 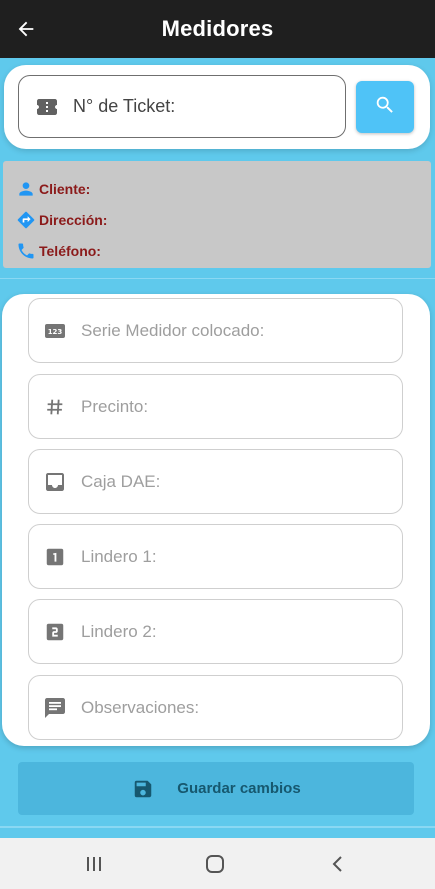 I want to click on seal-field: Precinto:, so click(x=215, y=406).